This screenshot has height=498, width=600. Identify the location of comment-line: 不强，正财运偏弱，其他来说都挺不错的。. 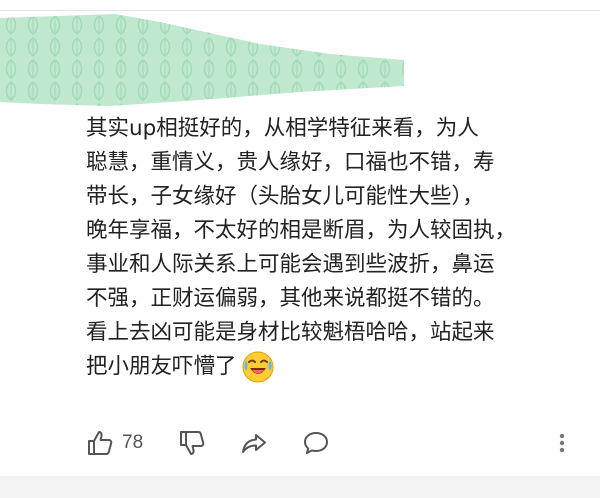
(290, 298).